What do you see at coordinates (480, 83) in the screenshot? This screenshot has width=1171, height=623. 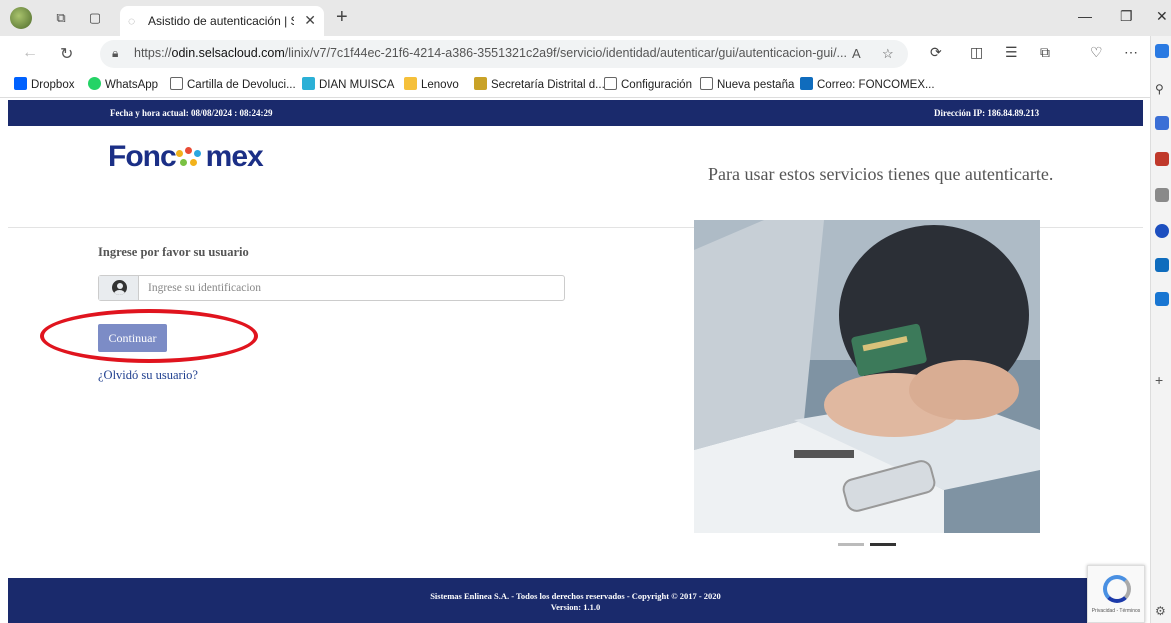 I see `secretaria-icon` at bounding box center [480, 83].